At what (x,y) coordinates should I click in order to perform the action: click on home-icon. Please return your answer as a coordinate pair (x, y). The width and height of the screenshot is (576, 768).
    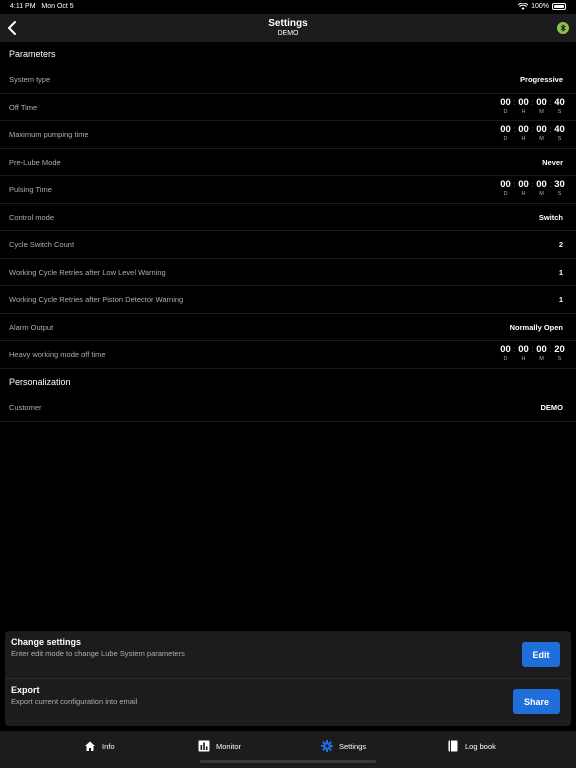
    Looking at the image, I should click on (90, 746).